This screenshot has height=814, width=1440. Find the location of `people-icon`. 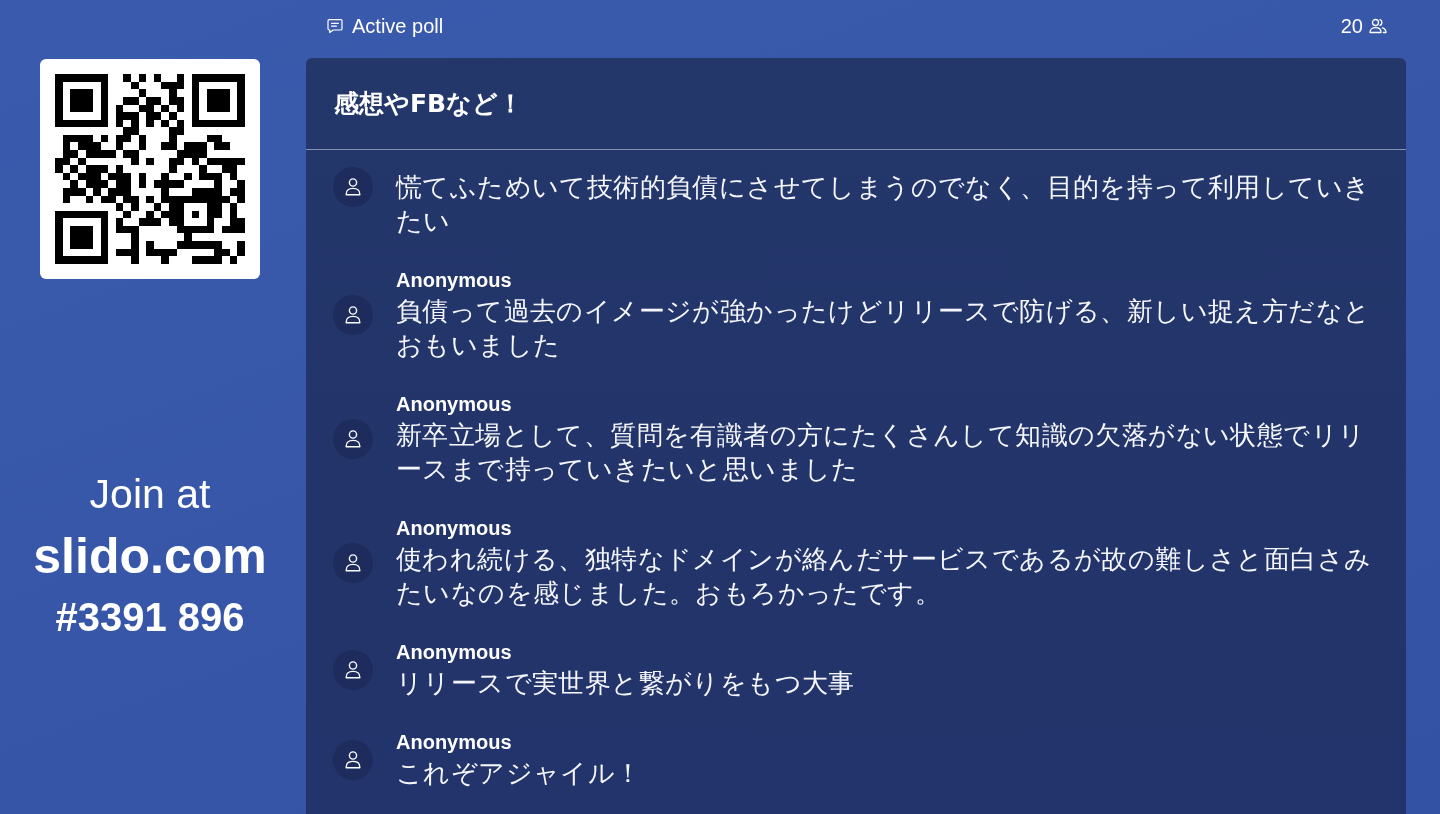

people-icon is located at coordinates (1378, 26).